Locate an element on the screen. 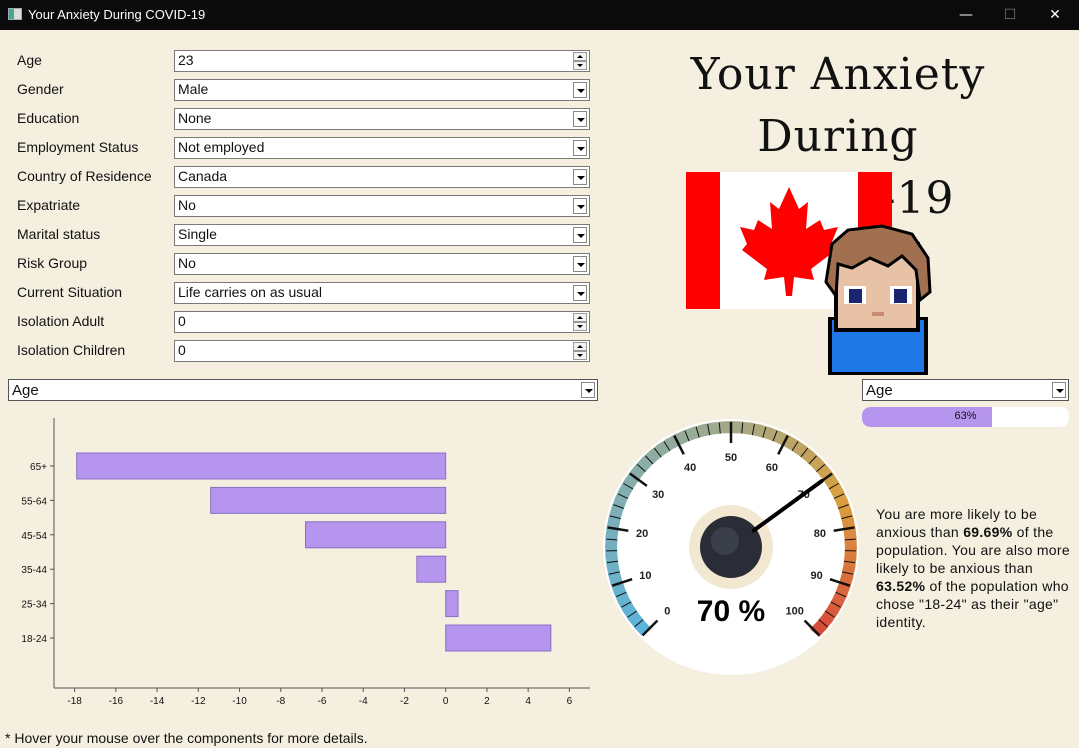 The width and height of the screenshot is (1079, 748). expatriate-label: Expatriate is located at coordinates (49, 205).